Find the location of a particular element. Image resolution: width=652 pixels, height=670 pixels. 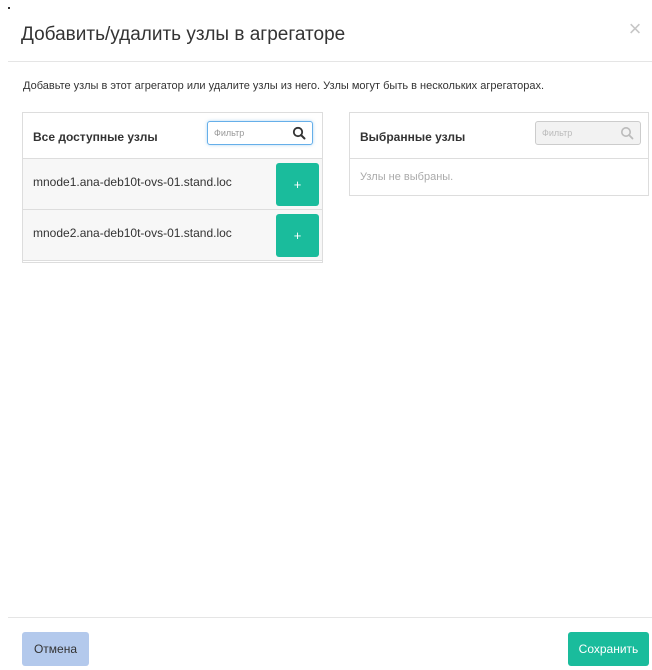

header-divider is located at coordinates (330, 61).